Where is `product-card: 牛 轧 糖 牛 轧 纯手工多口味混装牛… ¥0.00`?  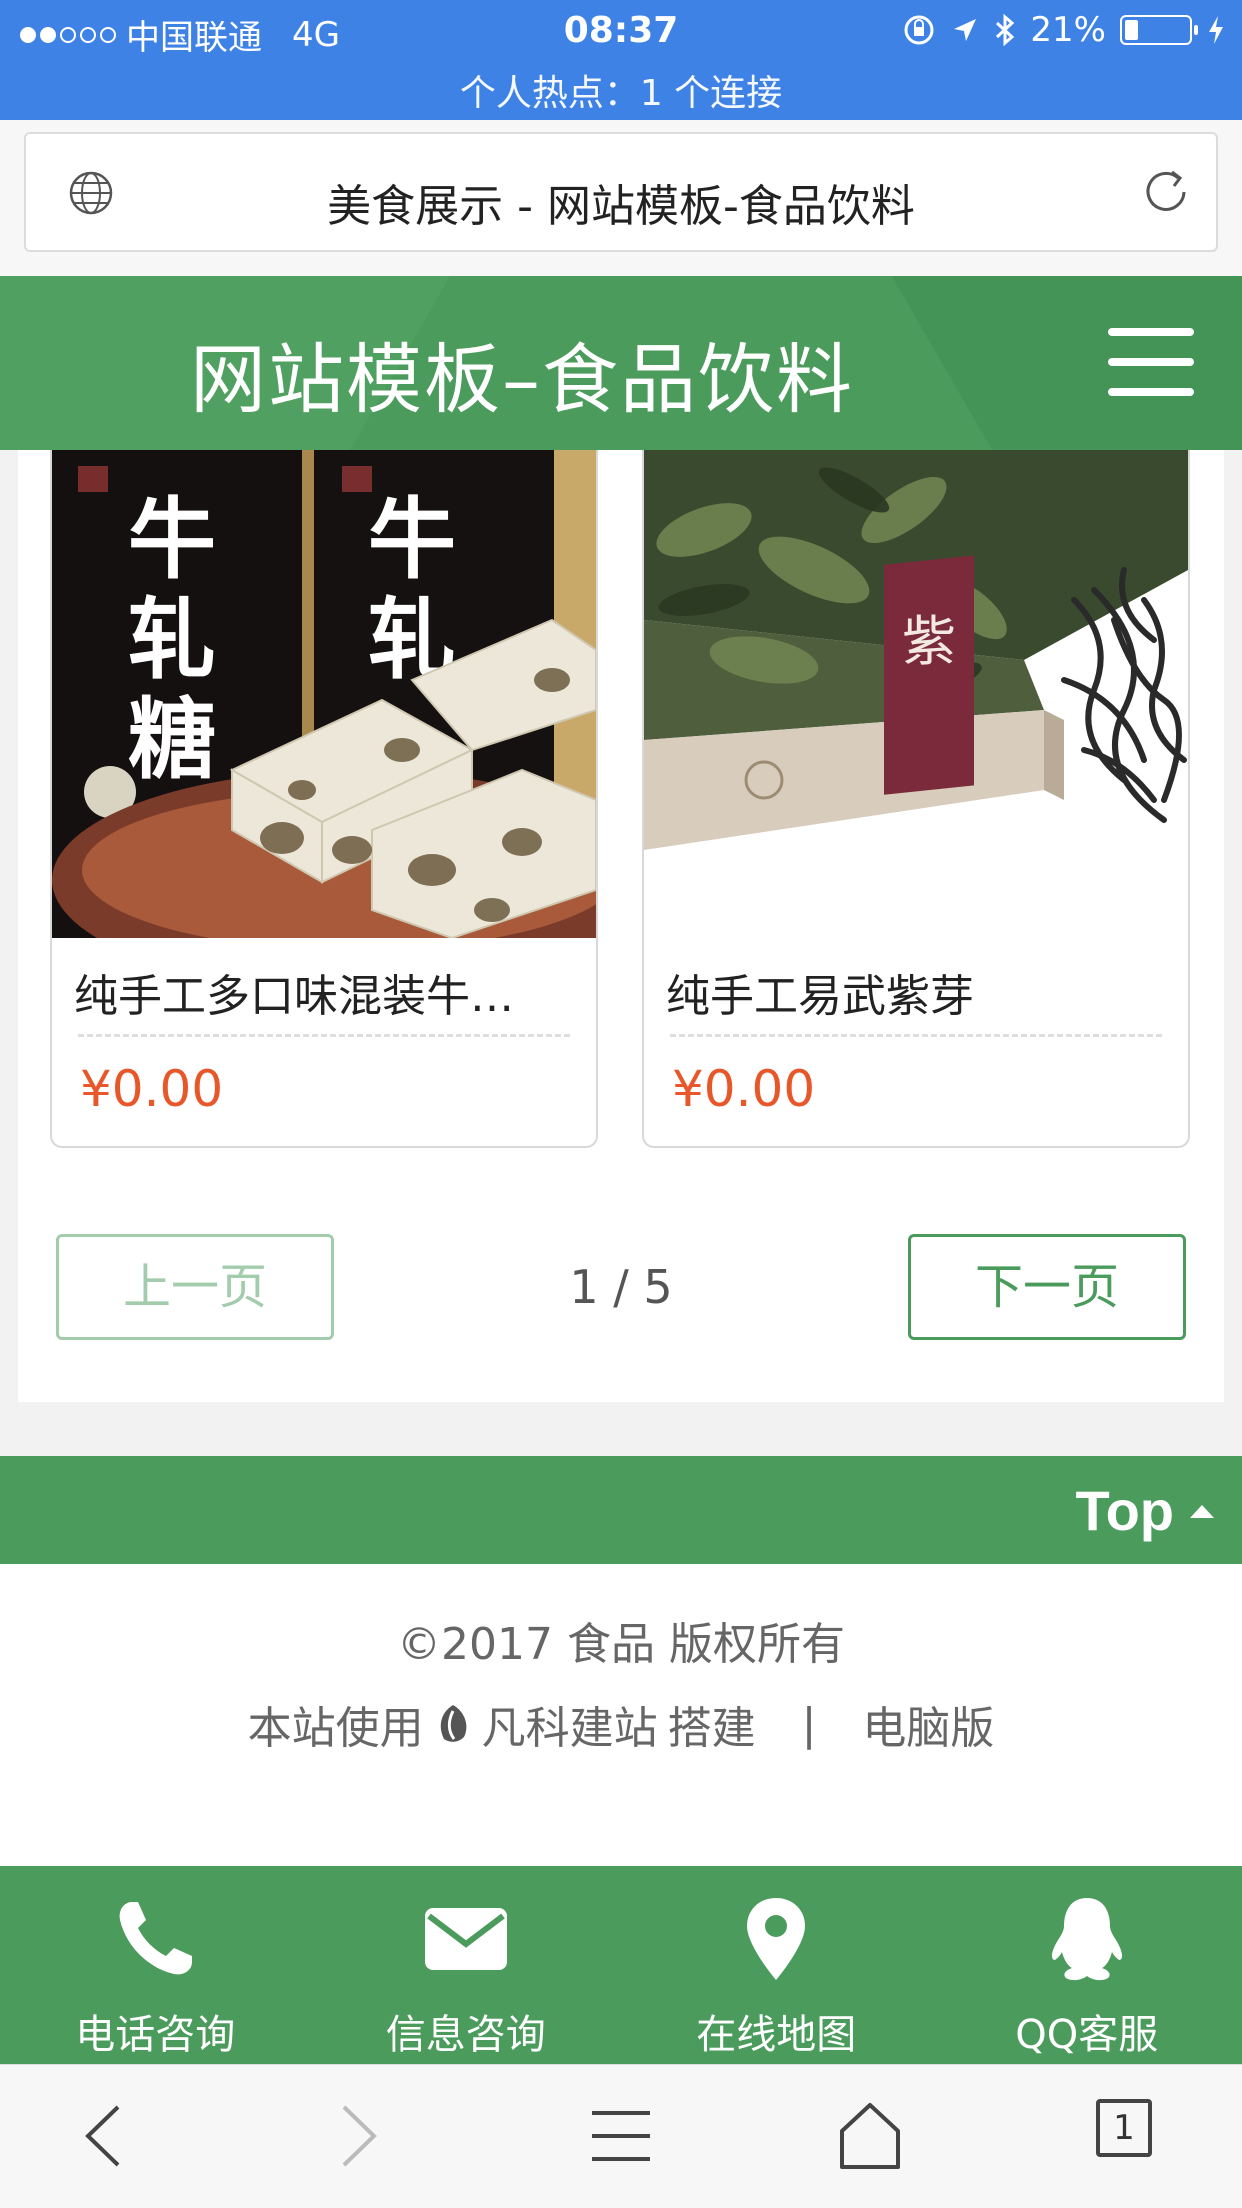
product-card: 牛 轧 糖 牛 轧 纯手工多口味混装牛… ¥0.00 is located at coordinates (324, 799).